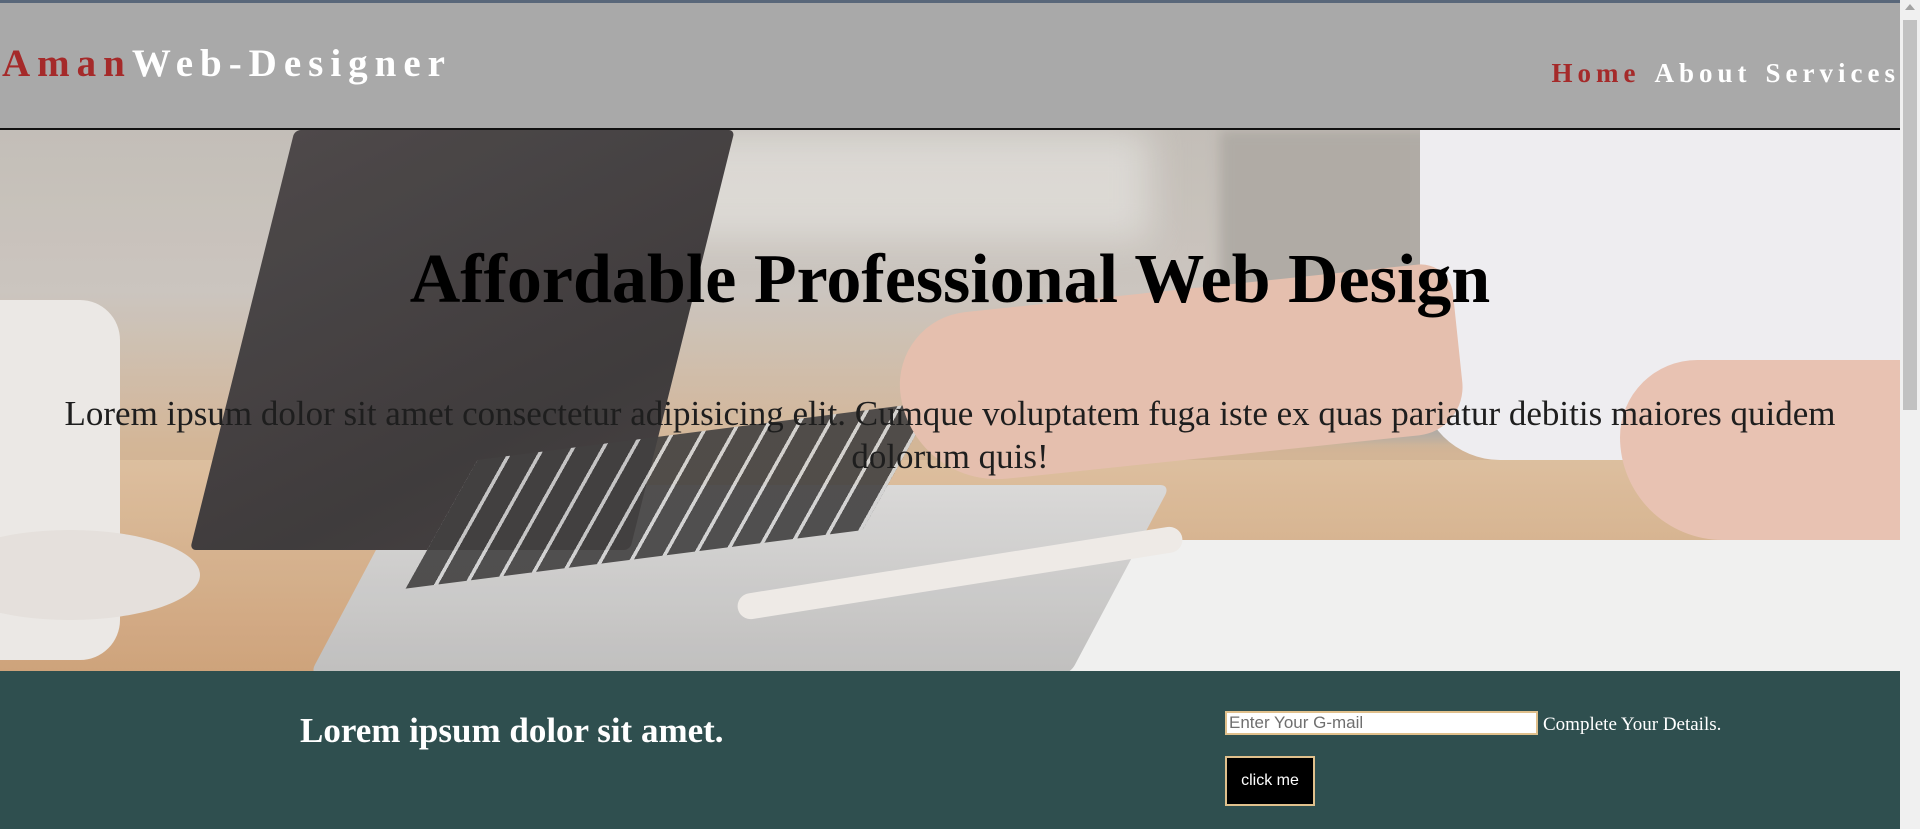  I want to click on logo-accent-text: Aman, so click(67, 63).